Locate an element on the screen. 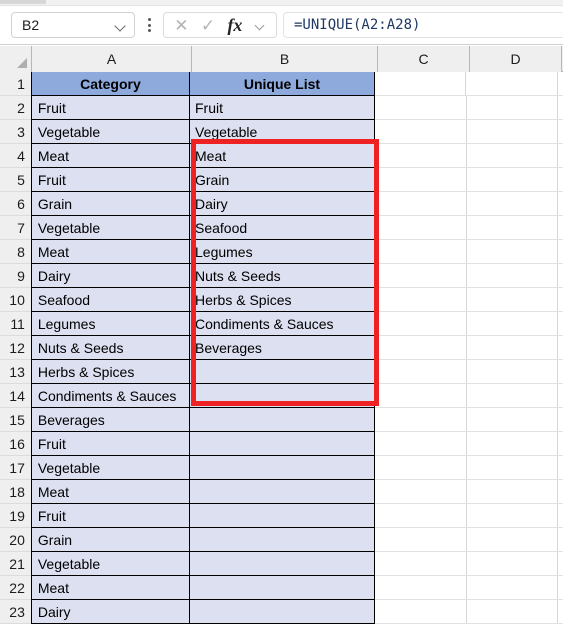  cell-A11: Legumes is located at coordinates (110, 324).